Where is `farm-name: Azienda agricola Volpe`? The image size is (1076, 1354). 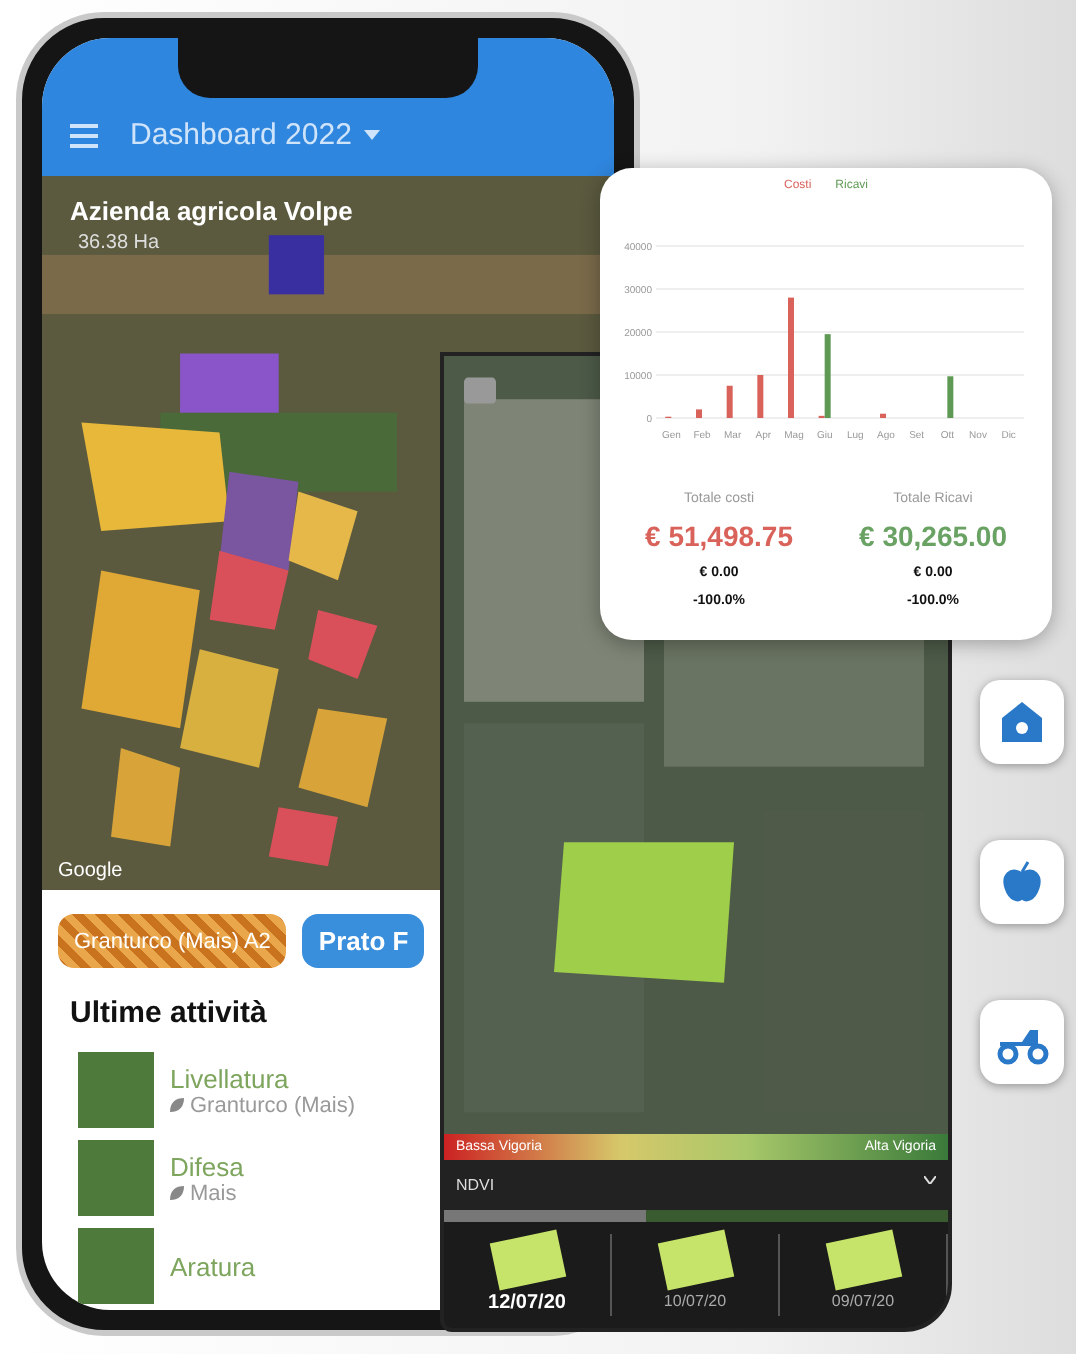
farm-name: Azienda agricola Volpe is located at coordinates (211, 211).